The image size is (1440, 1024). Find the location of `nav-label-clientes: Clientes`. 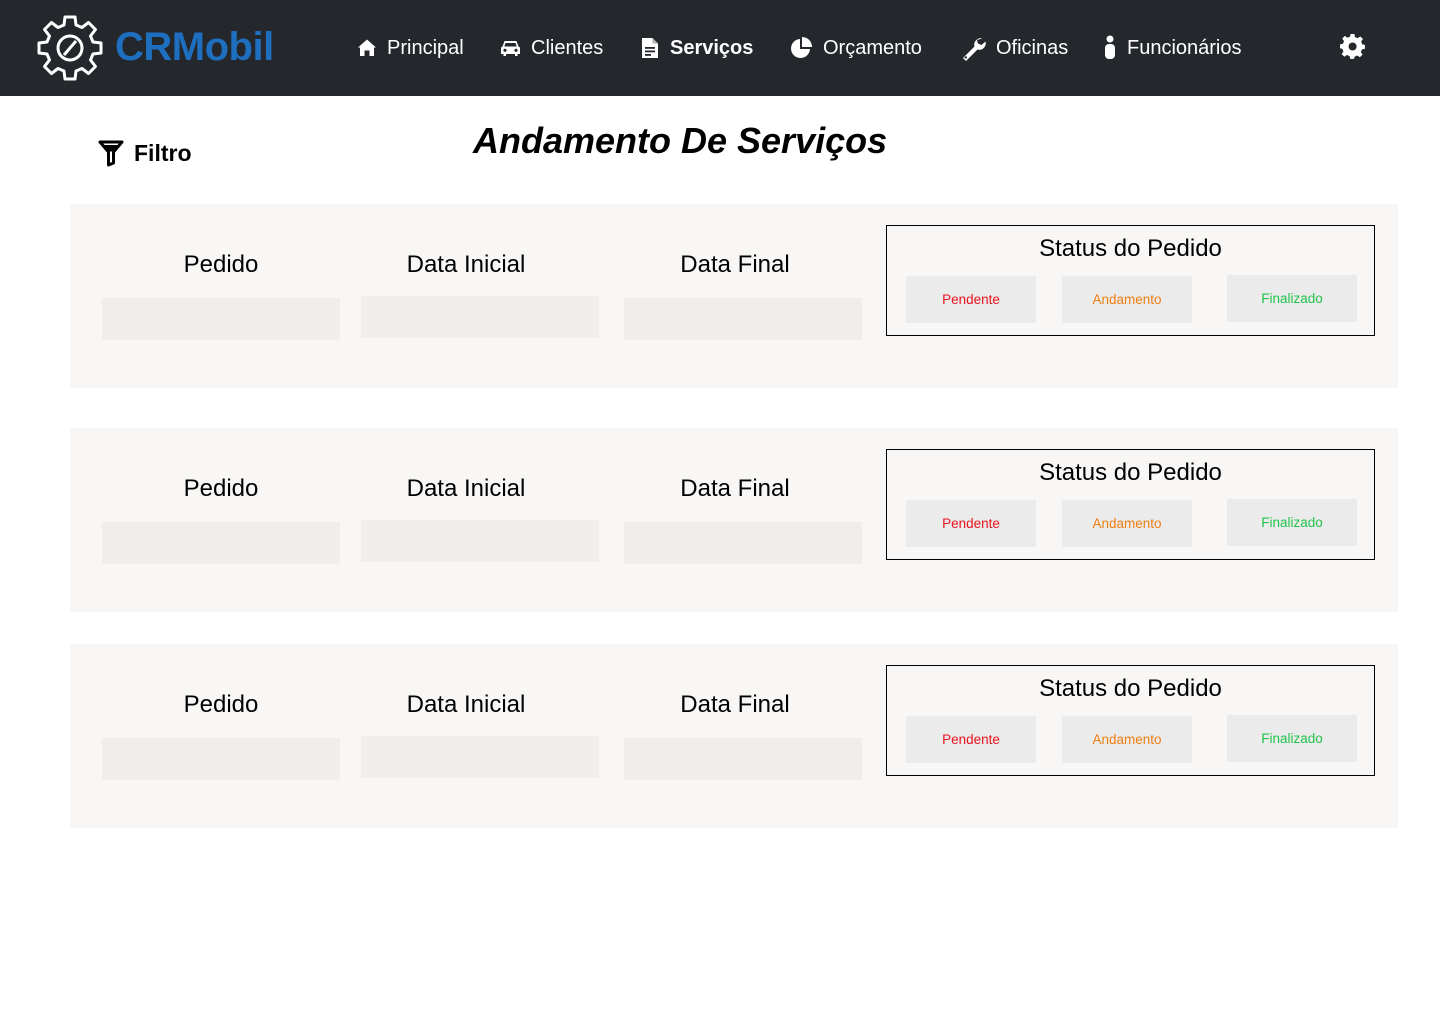

nav-label-clientes: Clientes is located at coordinates (567, 47).